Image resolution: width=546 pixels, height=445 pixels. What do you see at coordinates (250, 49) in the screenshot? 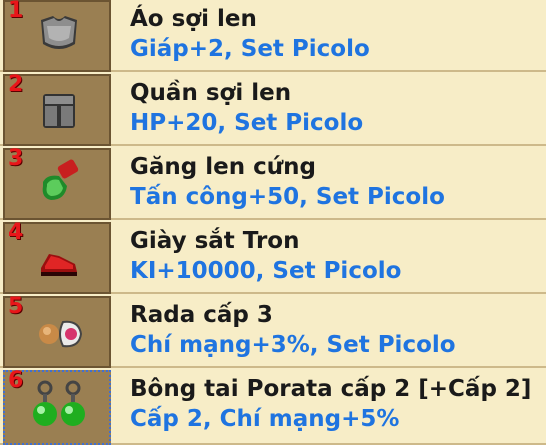
I see `item-stats: Giáp+2, Set Picolo` at bounding box center [250, 49].